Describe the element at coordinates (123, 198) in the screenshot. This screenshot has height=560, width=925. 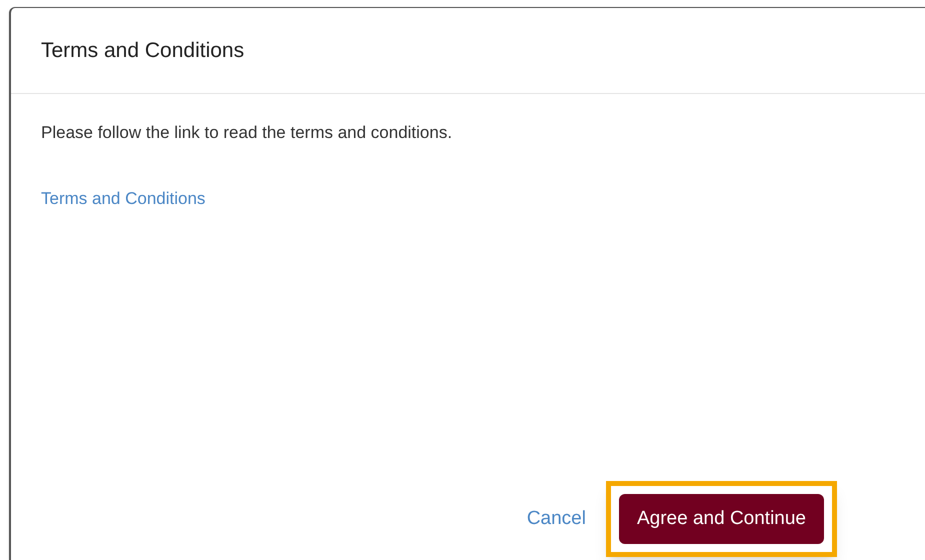
I see `terms-link: Terms and Conditions` at that location.